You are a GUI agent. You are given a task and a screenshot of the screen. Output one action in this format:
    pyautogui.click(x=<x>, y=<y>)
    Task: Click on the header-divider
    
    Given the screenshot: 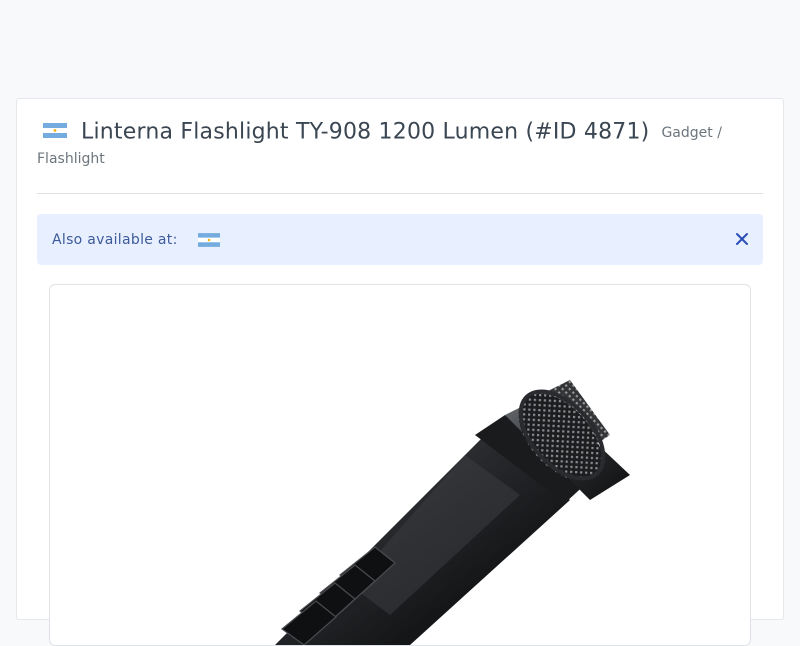 What is the action you would take?
    pyautogui.click(x=400, y=193)
    